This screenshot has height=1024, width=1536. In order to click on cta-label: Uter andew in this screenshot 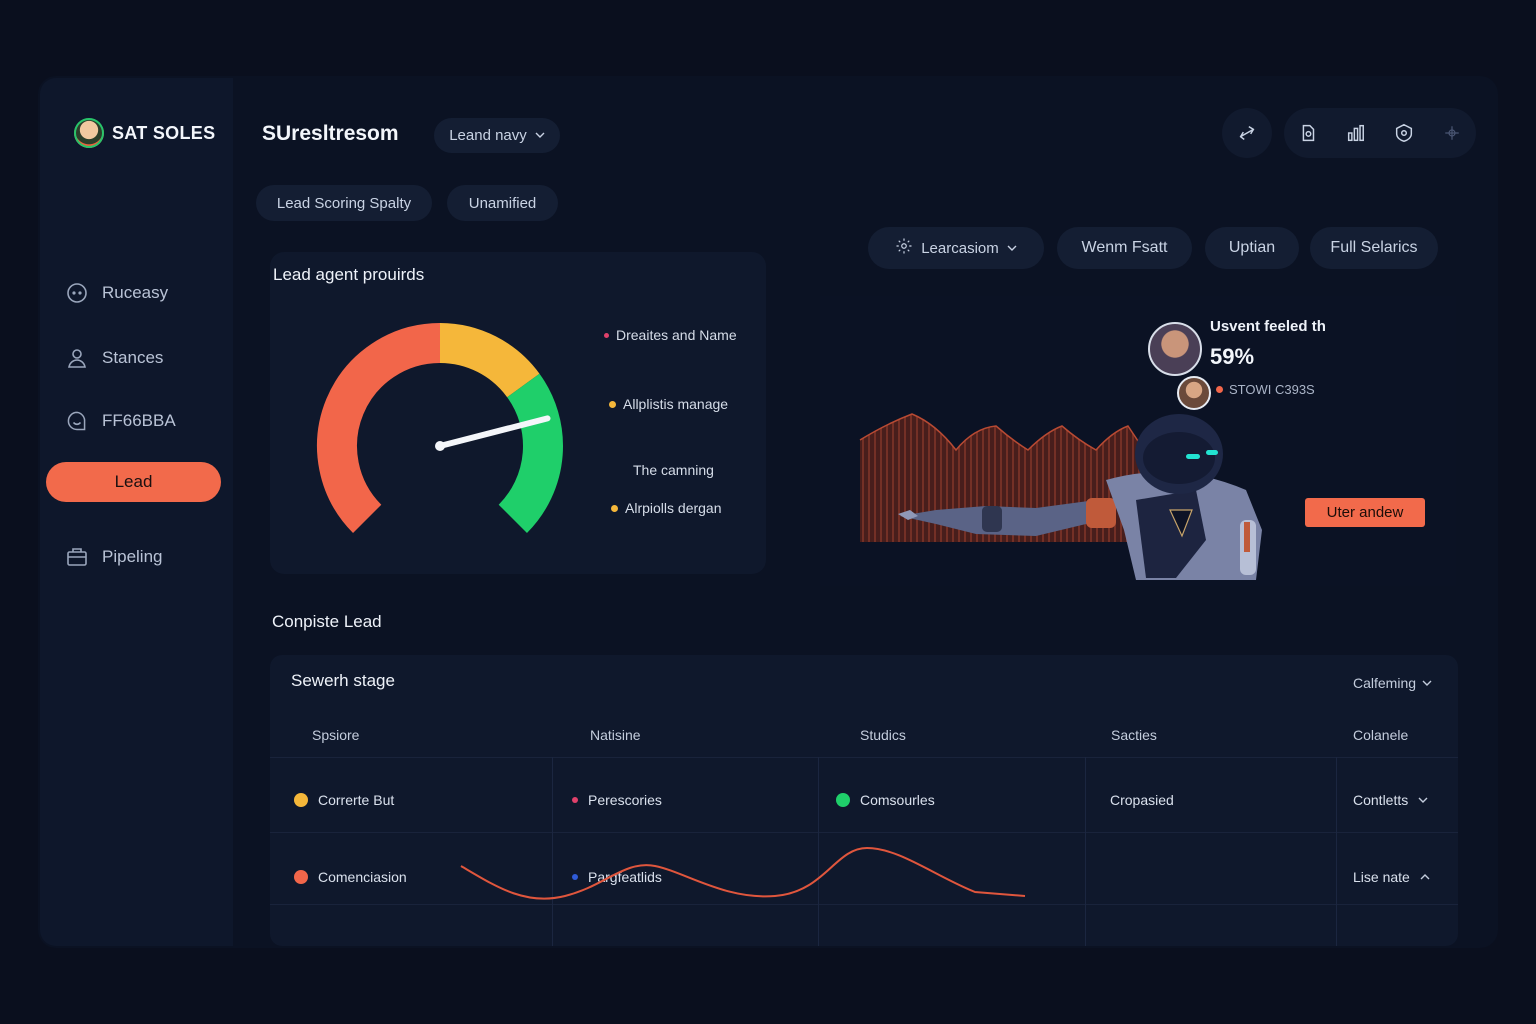, I will do `click(1365, 512)`.